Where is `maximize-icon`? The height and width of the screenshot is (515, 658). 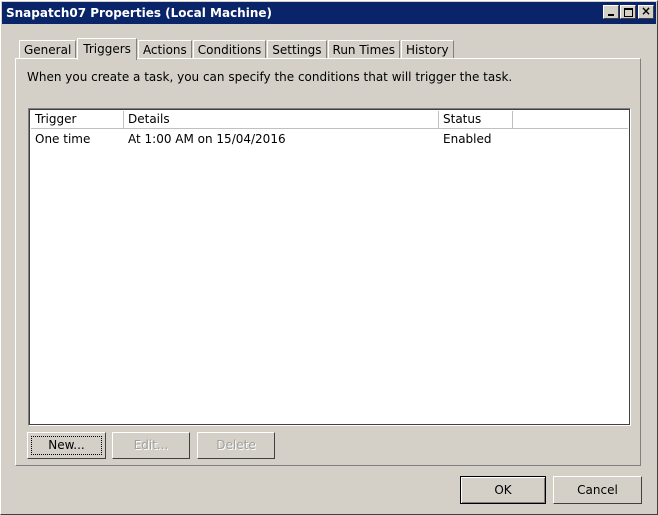 maximize-icon is located at coordinates (628, 12).